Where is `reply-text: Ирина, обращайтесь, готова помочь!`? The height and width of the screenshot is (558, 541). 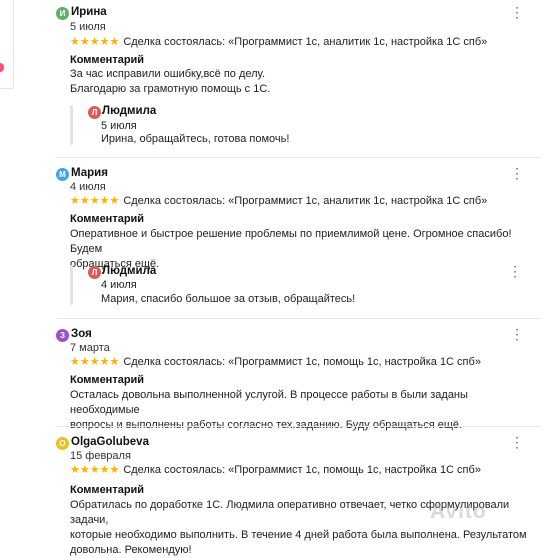 reply-text: Ирина, обращайтесь, готова помочь! is located at coordinates (195, 139).